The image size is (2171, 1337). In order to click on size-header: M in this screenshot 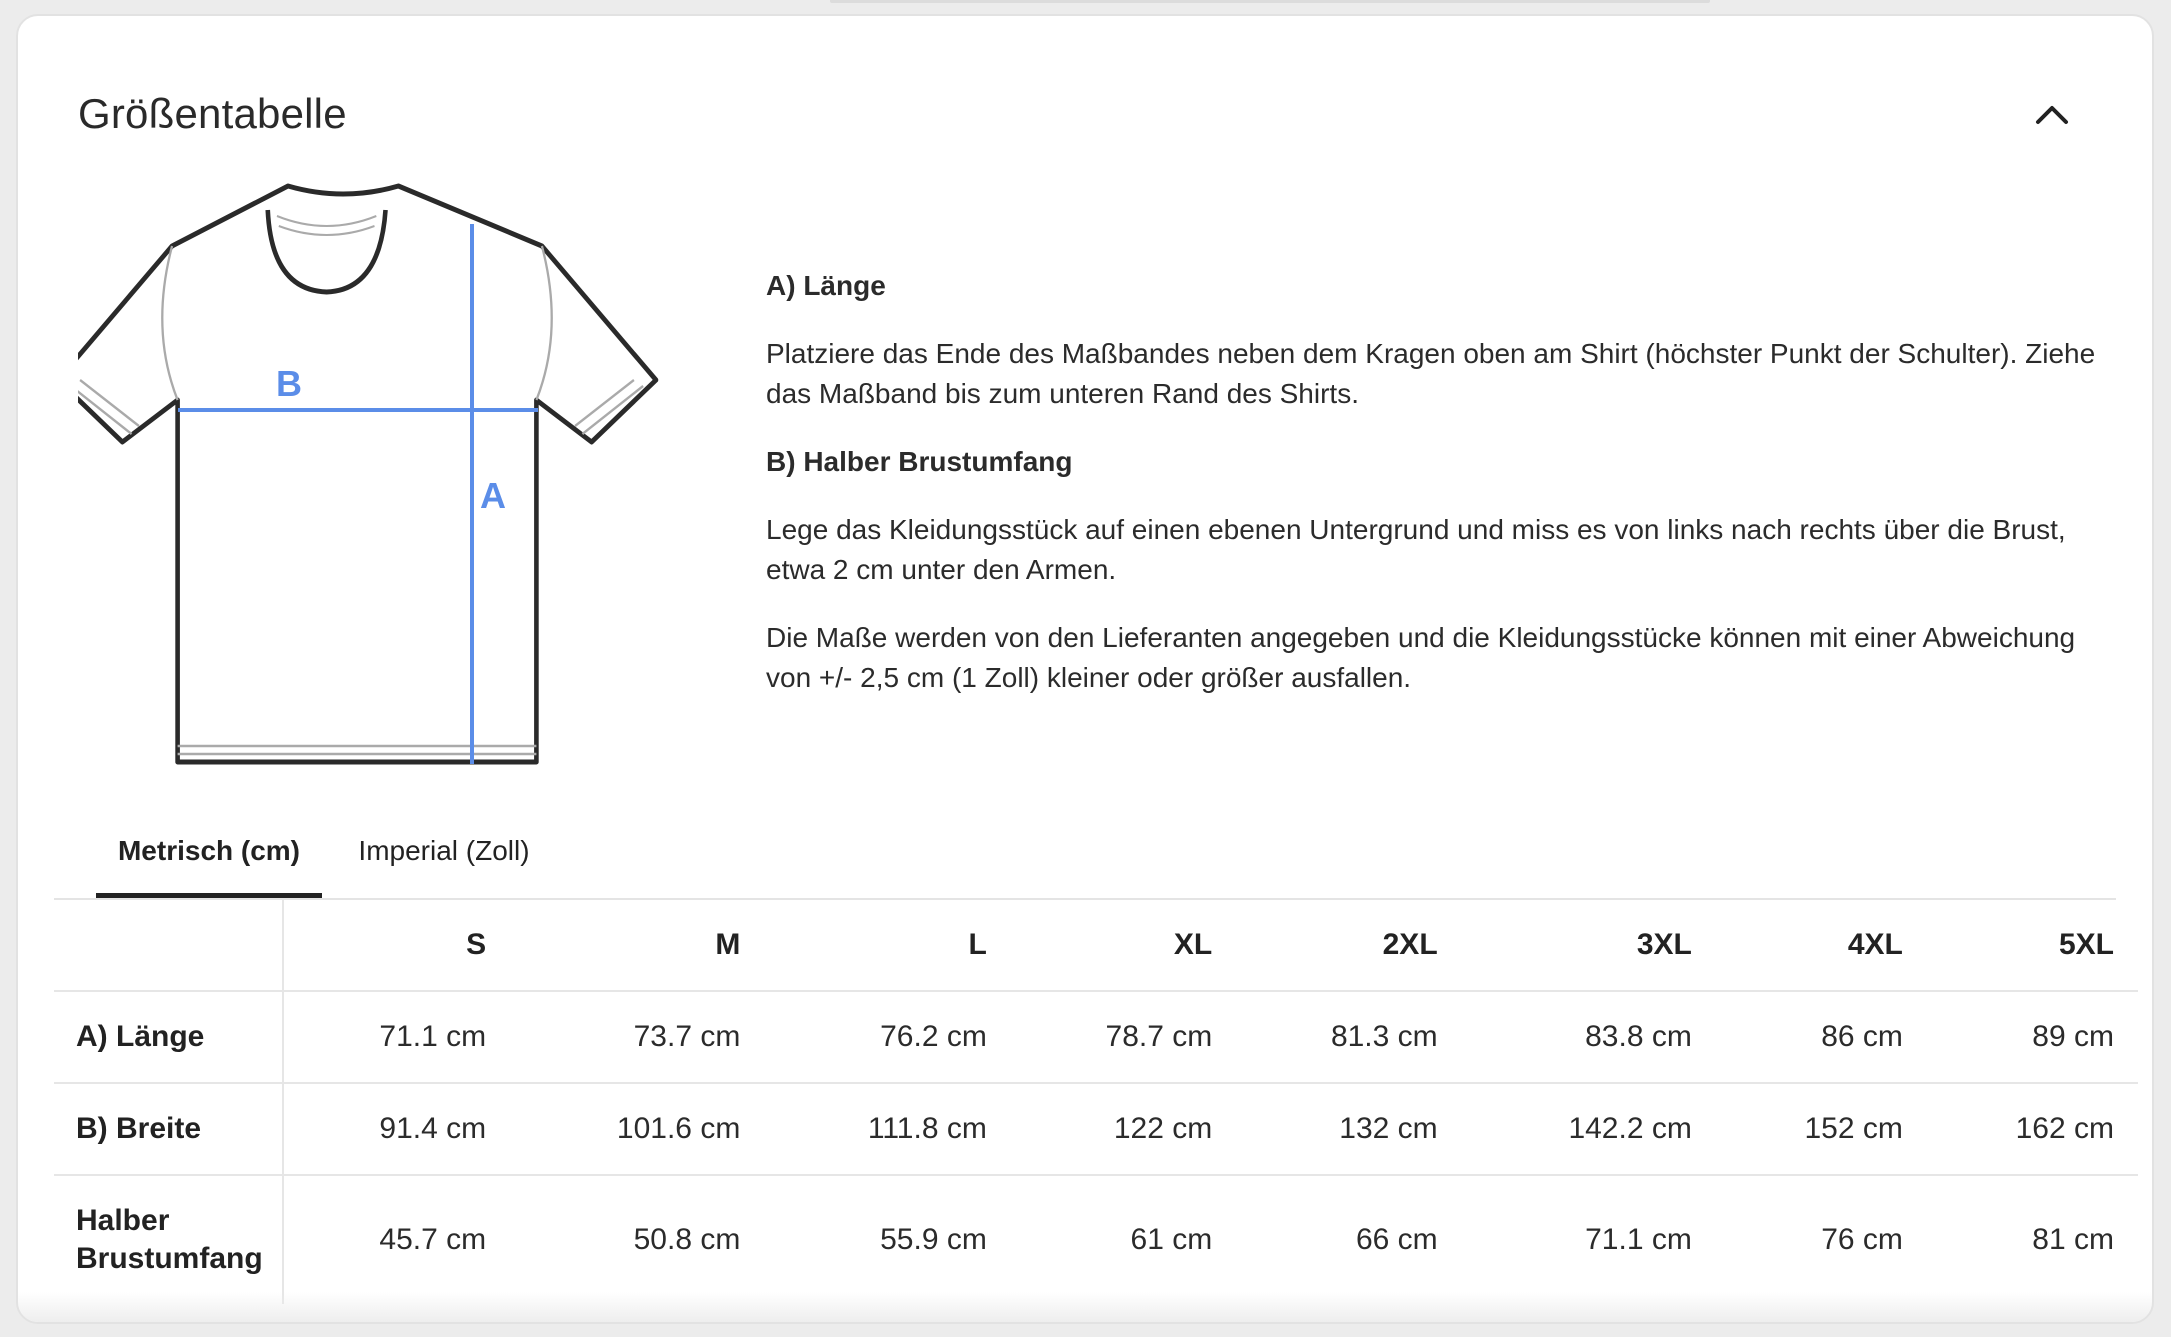, I will do `click(637, 946)`.